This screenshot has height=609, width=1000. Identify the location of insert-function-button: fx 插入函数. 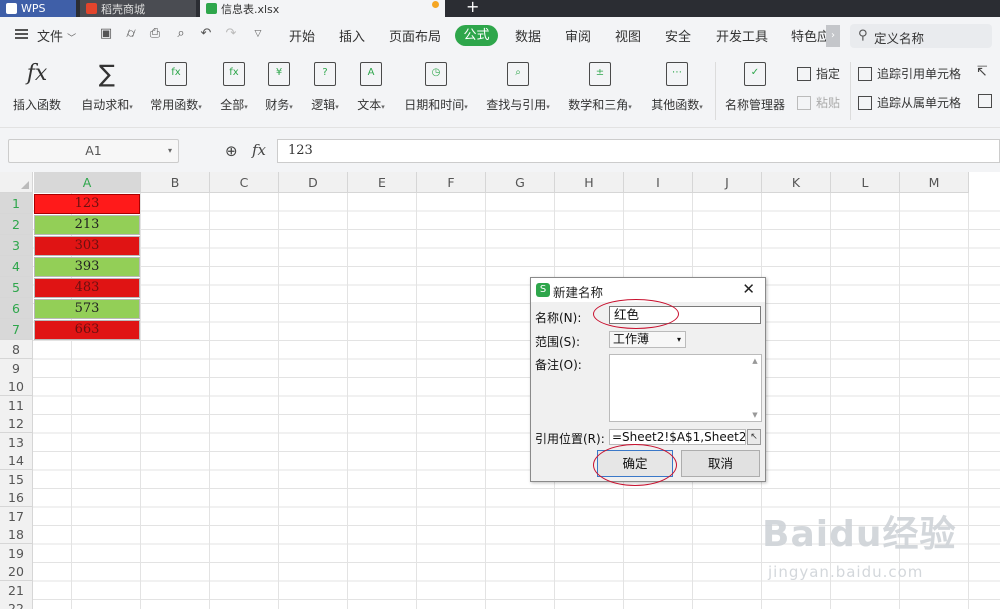
(37, 87).